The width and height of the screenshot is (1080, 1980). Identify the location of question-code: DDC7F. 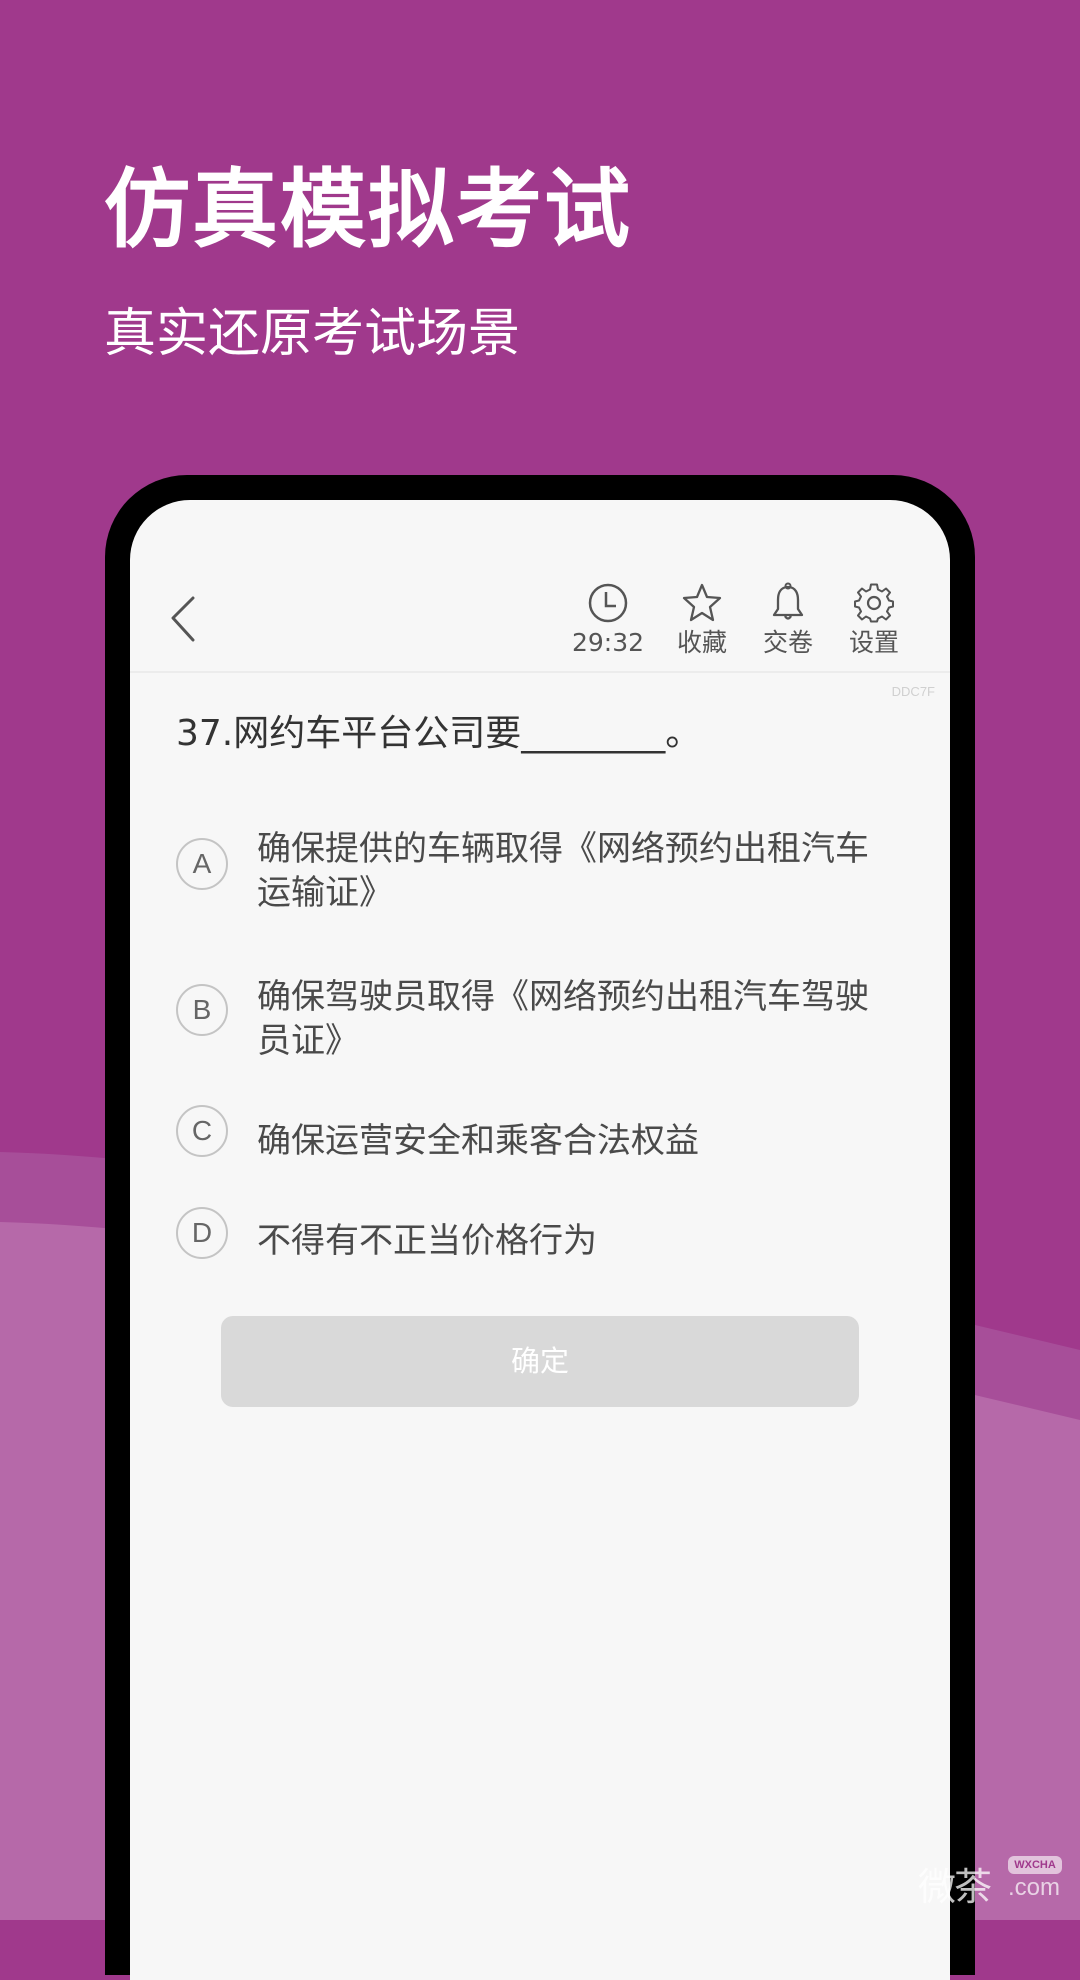
(913, 691).